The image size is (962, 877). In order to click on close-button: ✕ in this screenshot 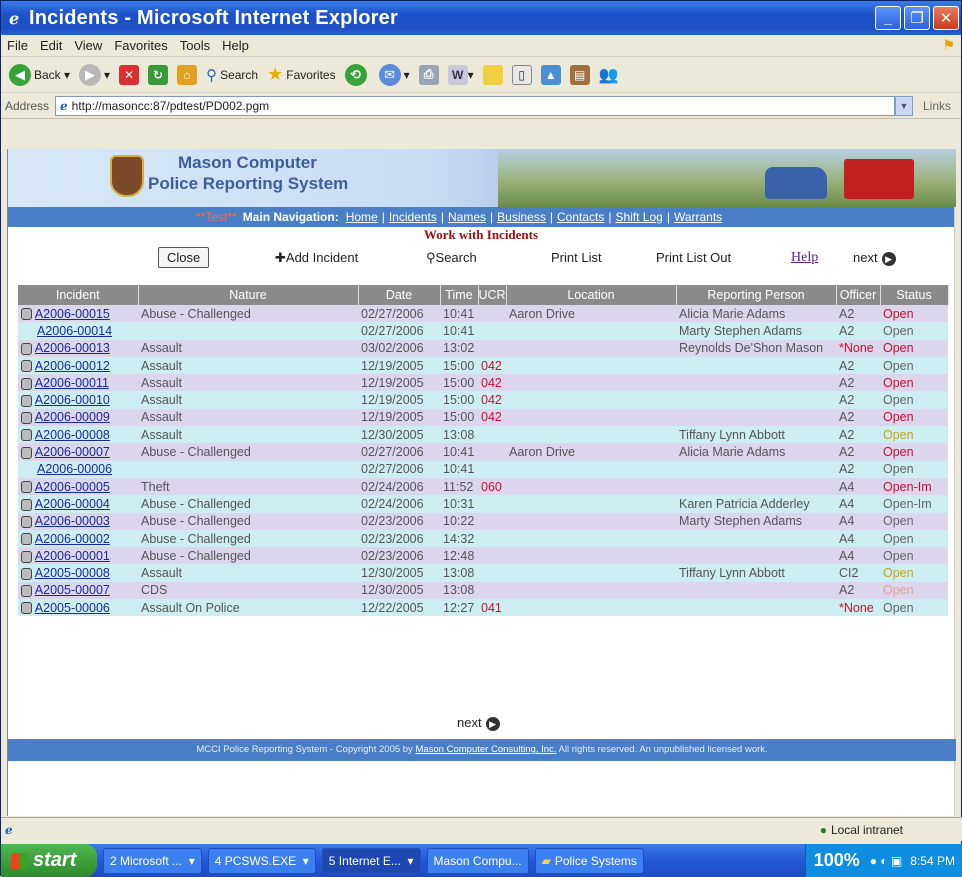, I will do `click(946, 18)`.